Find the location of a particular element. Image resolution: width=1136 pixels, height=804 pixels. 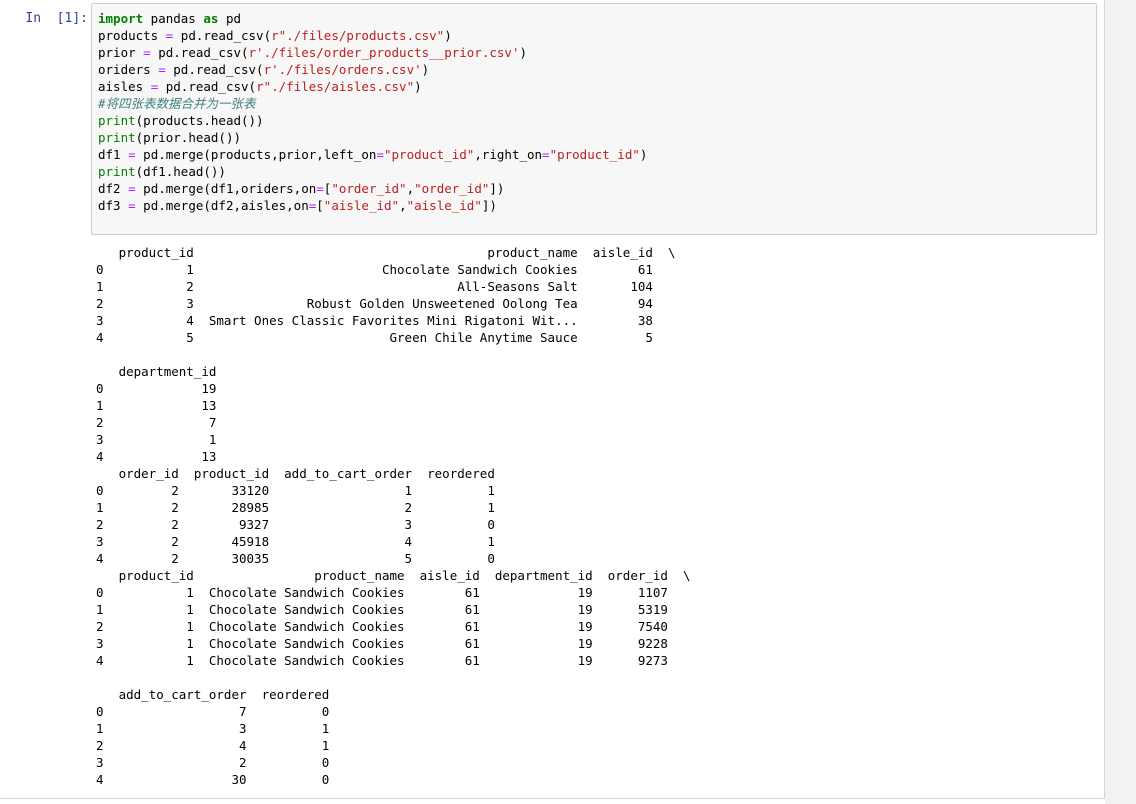

code-token: #将四张表数据合并为一张表 is located at coordinates (177, 103).